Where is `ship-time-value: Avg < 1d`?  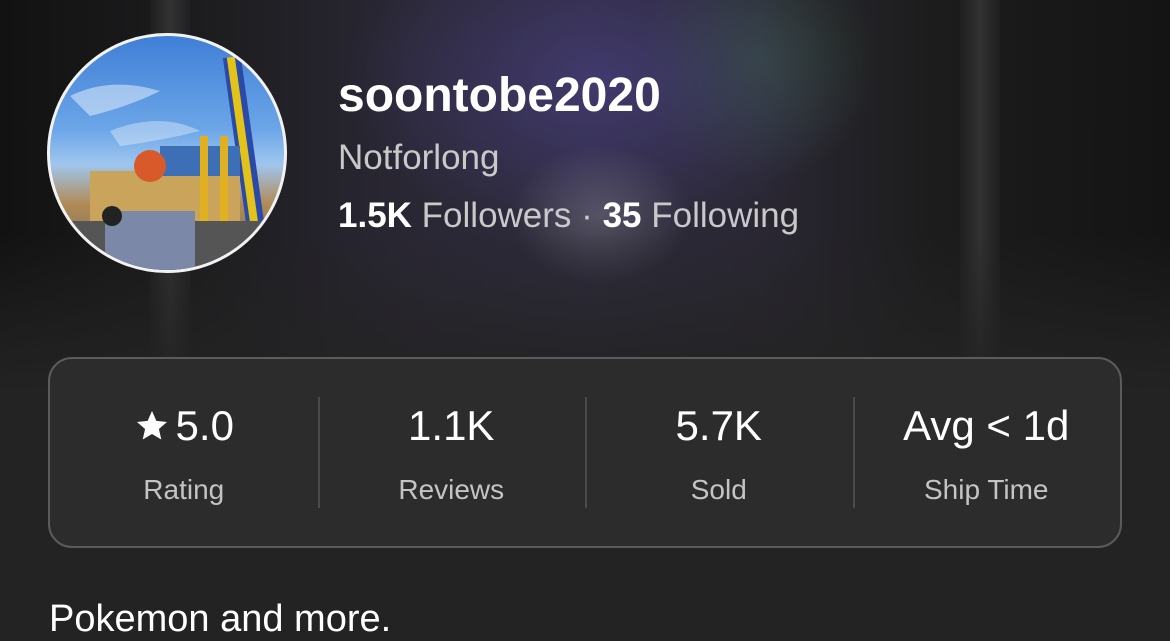 ship-time-value: Avg < 1d is located at coordinates (986, 425).